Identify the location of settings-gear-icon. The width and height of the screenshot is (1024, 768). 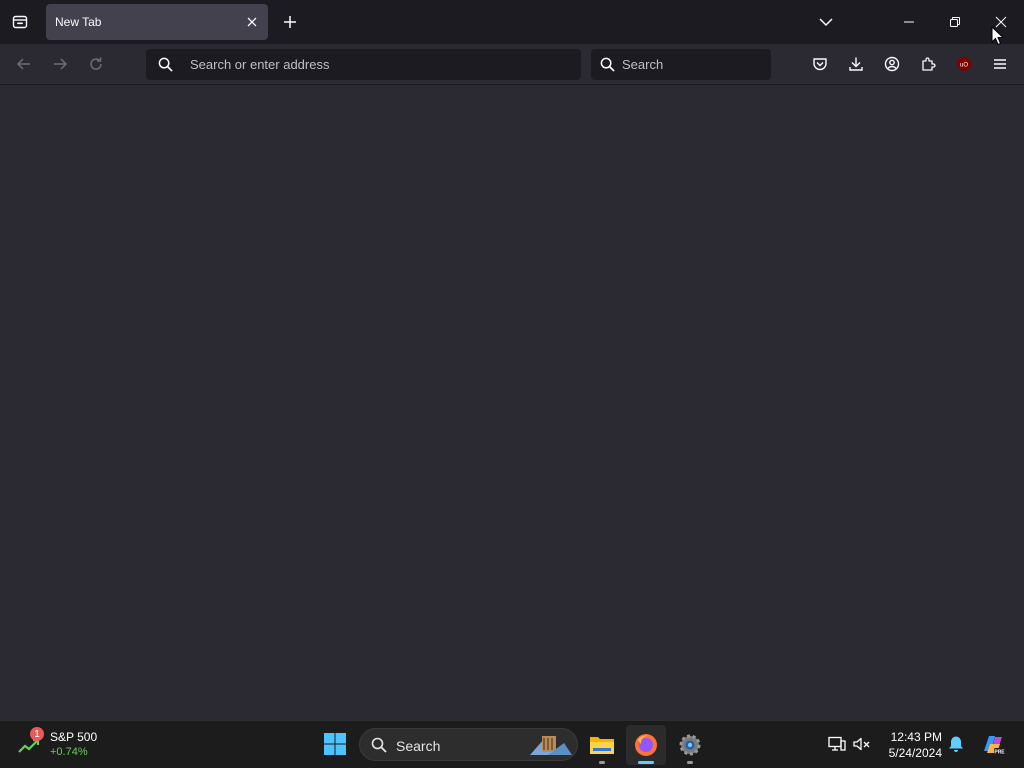
(690, 745).